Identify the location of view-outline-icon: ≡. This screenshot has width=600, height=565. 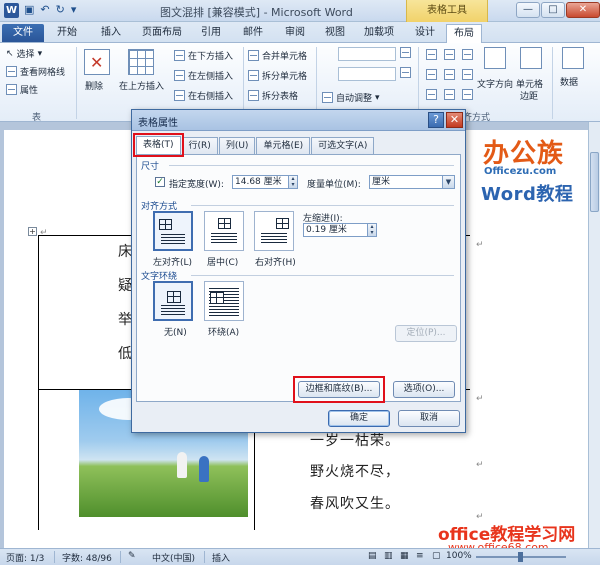
(420, 556).